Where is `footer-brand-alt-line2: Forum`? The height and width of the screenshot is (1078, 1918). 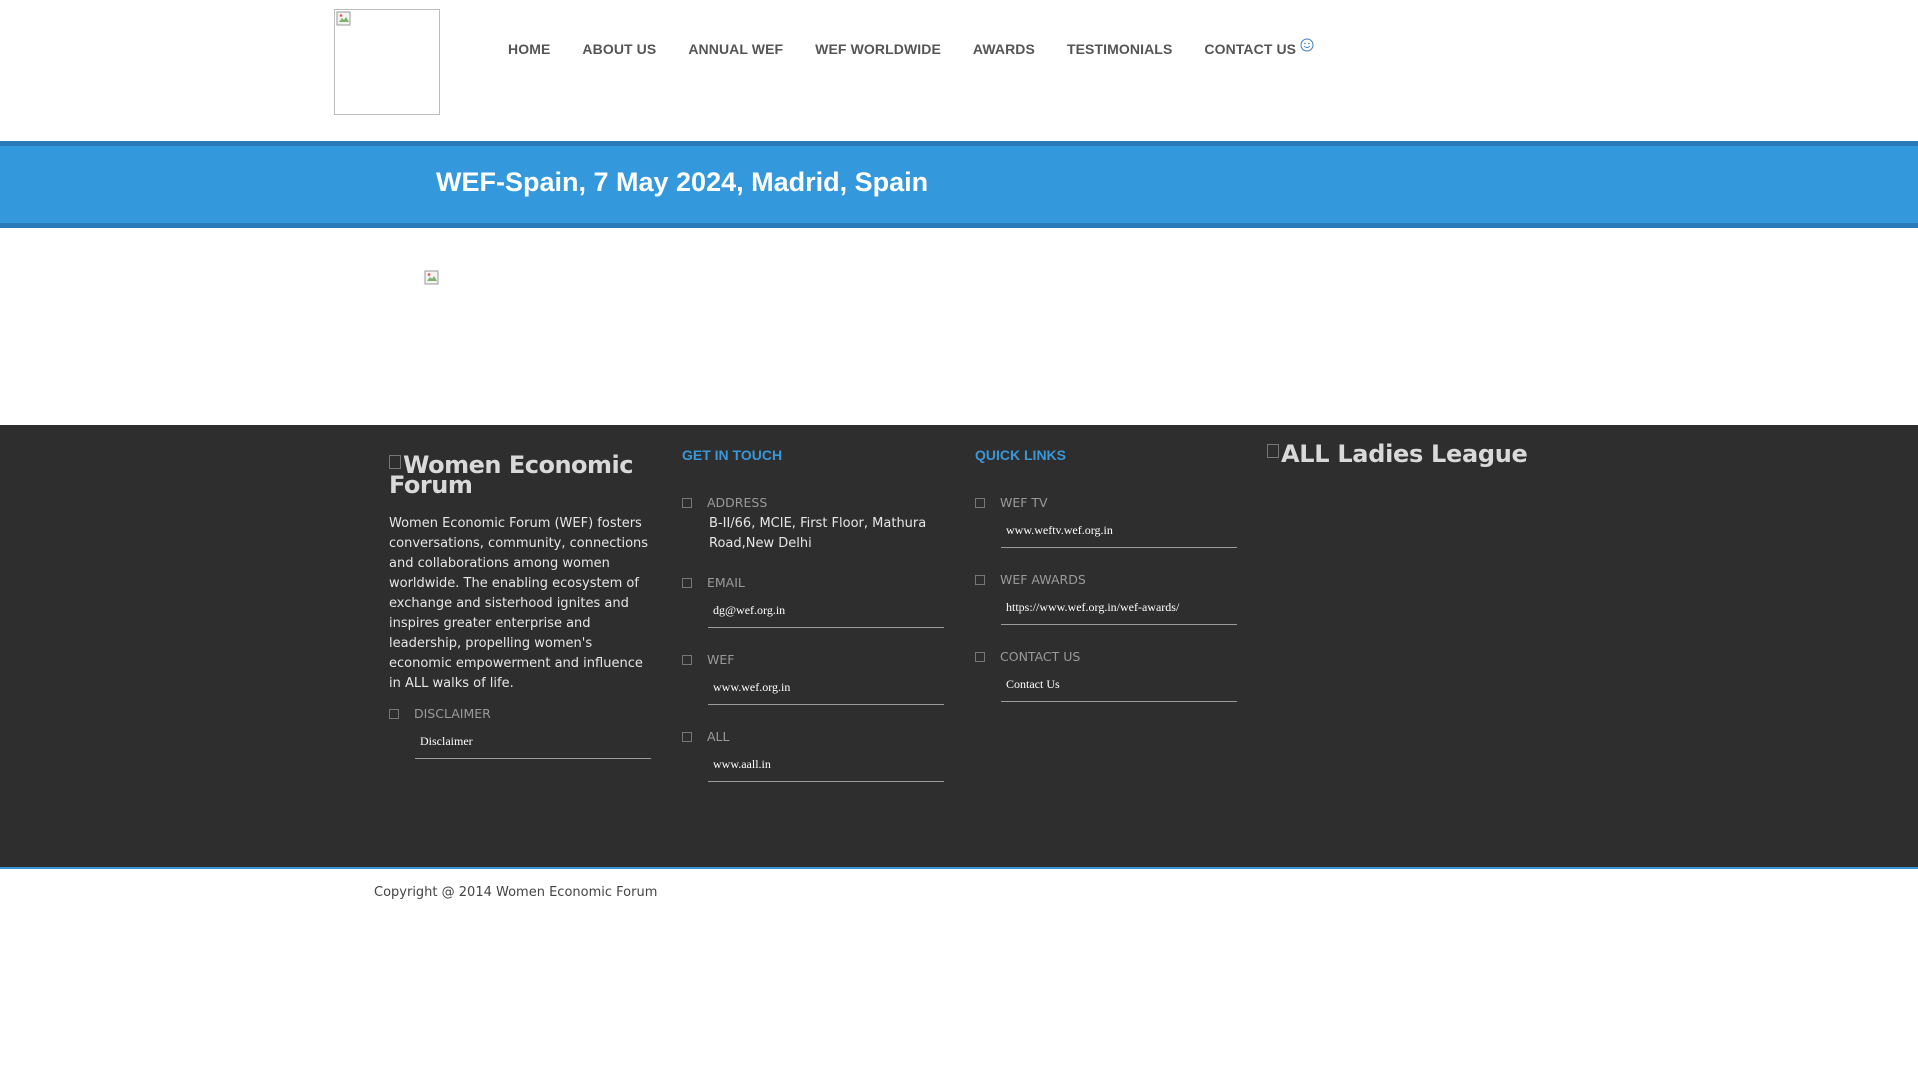
footer-brand-alt-line2: Forum is located at coordinates (431, 485).